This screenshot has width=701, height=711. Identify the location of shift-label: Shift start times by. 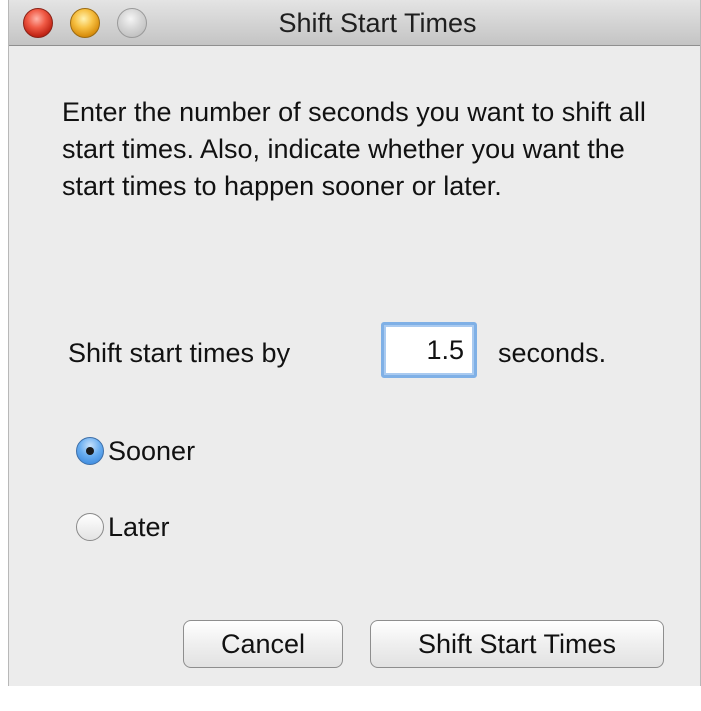
(179, 353).